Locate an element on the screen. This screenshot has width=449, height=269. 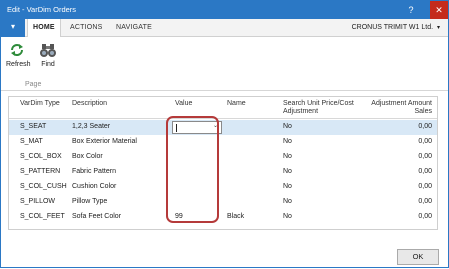
column-header-value: Value is located at coordinates (183, 104).